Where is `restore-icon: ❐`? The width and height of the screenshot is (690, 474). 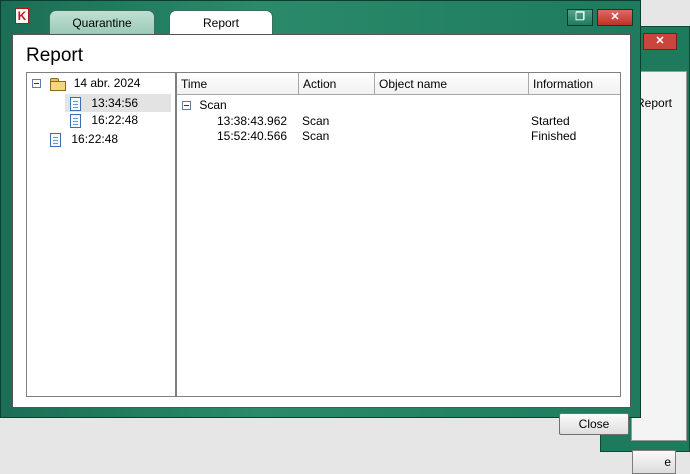
restore-icon: ❐ is located at coordinates (580, 17).